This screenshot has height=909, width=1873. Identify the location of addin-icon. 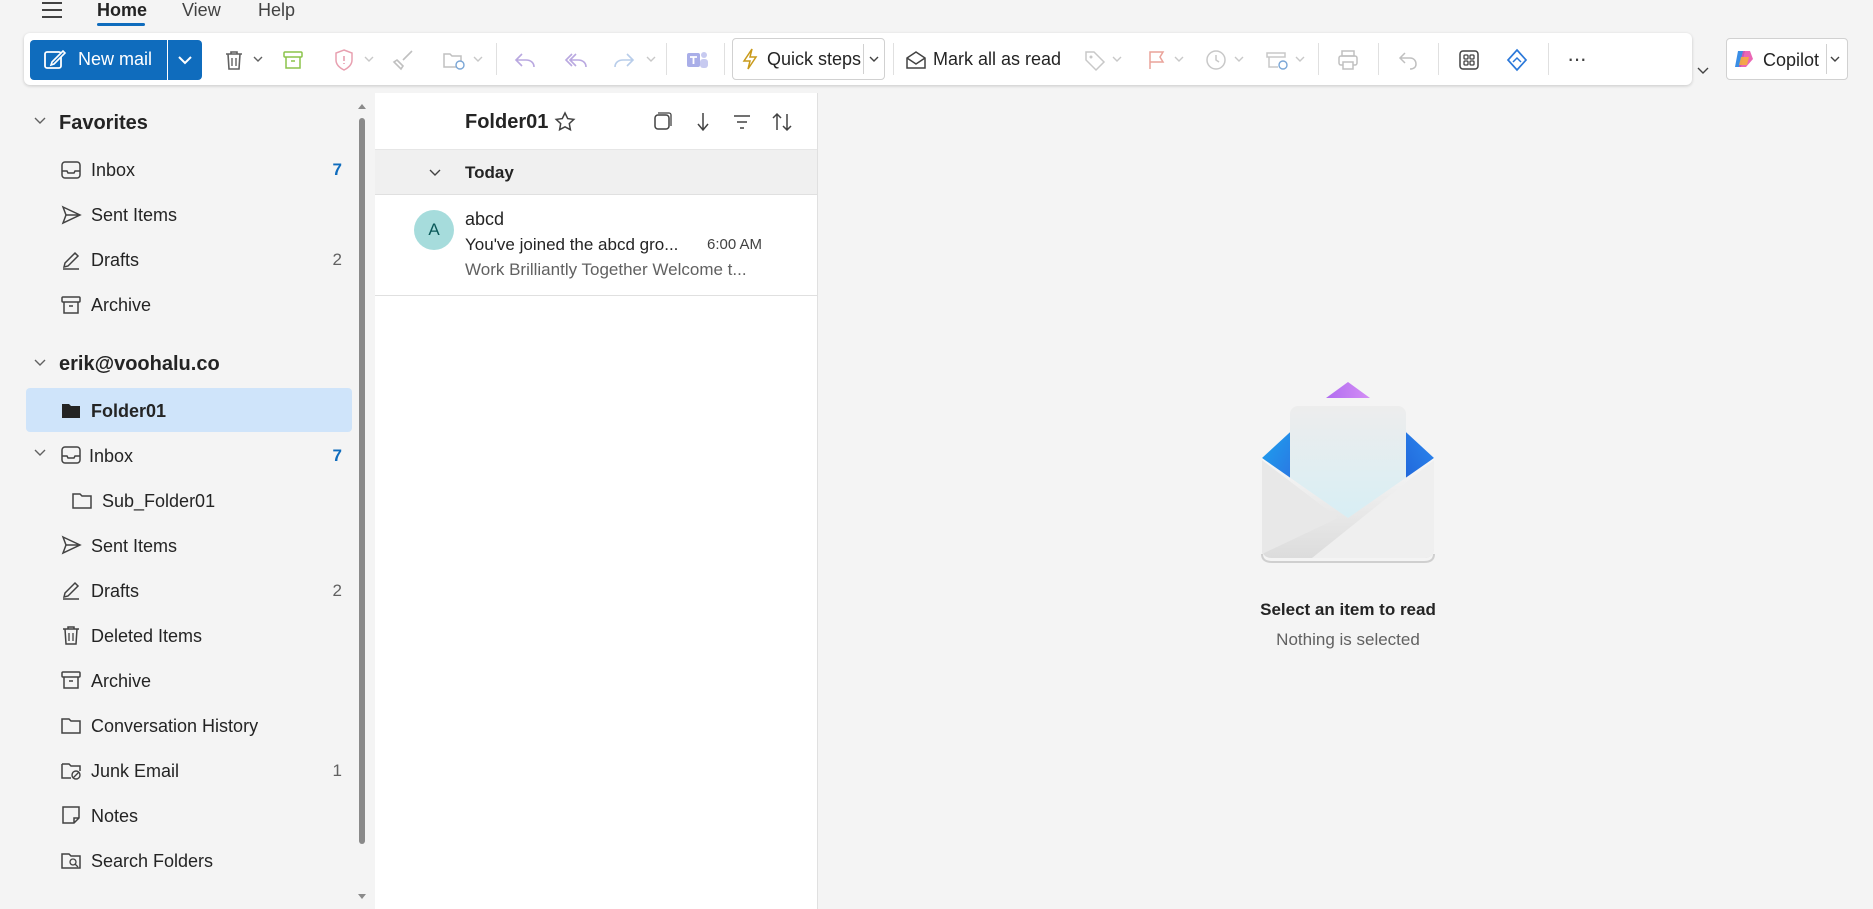
(1517, 60).